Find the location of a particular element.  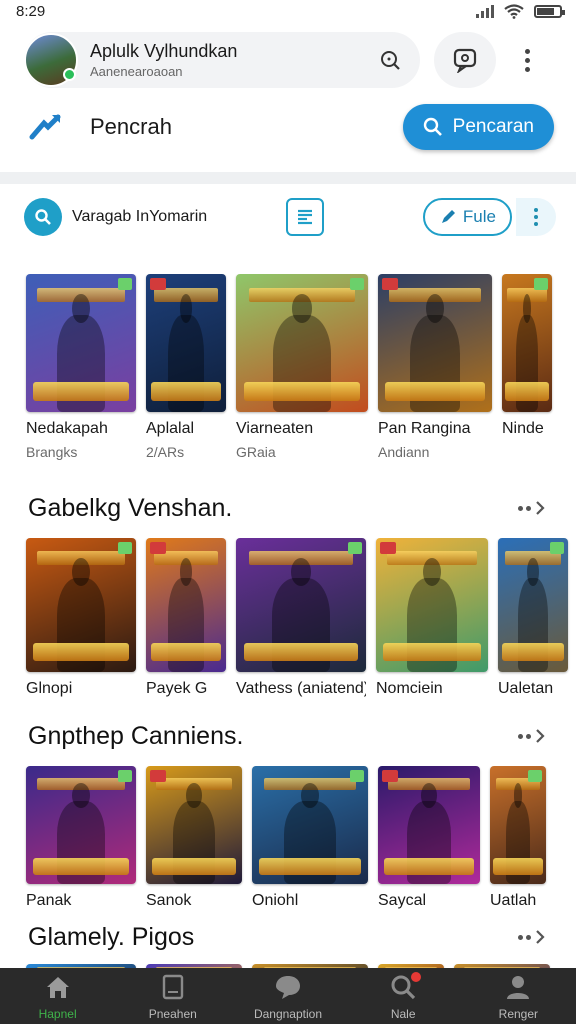

game-card: Aplalal 2/ARs is located at coordinates (186, 367).